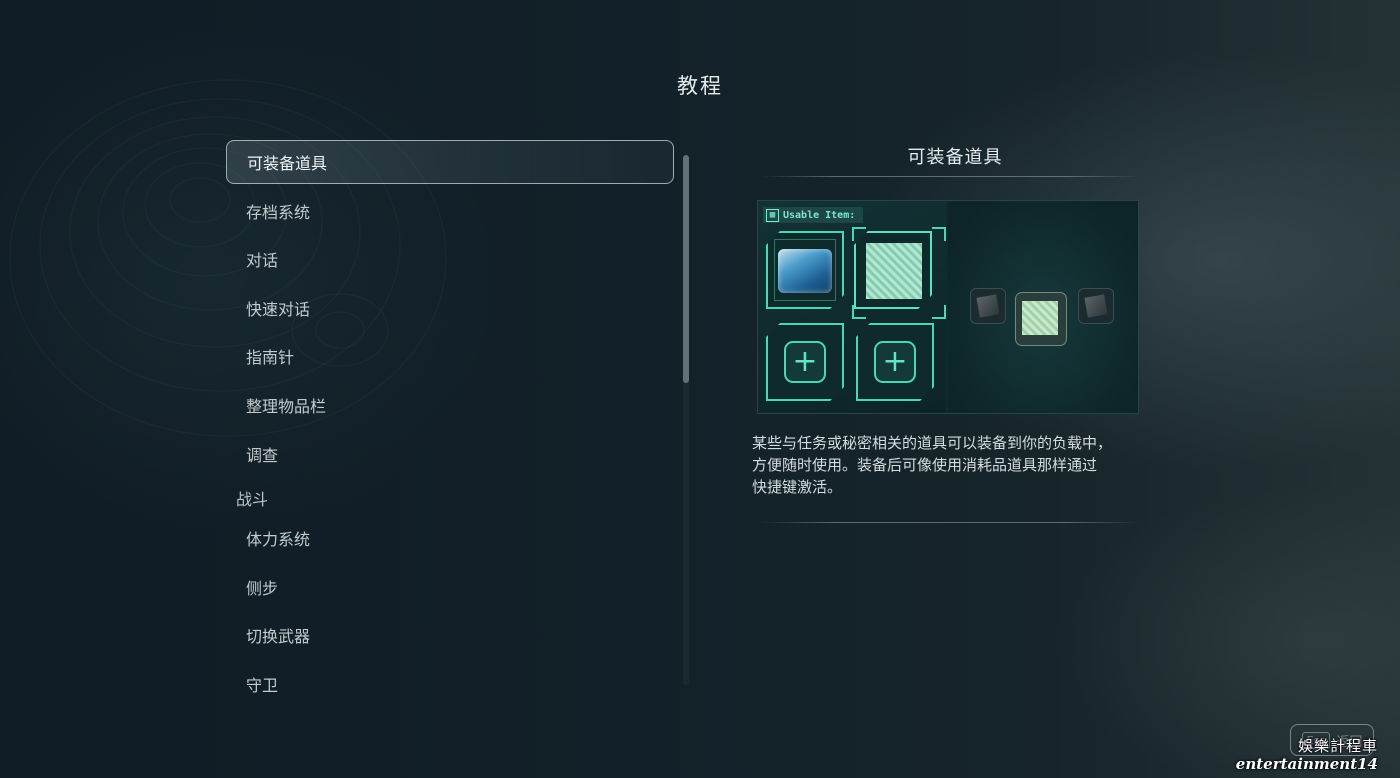  What do you see at coordinates (686, 420) in the screenshot?
I see `menu-scrollbar` at bounding box center [686, 420].